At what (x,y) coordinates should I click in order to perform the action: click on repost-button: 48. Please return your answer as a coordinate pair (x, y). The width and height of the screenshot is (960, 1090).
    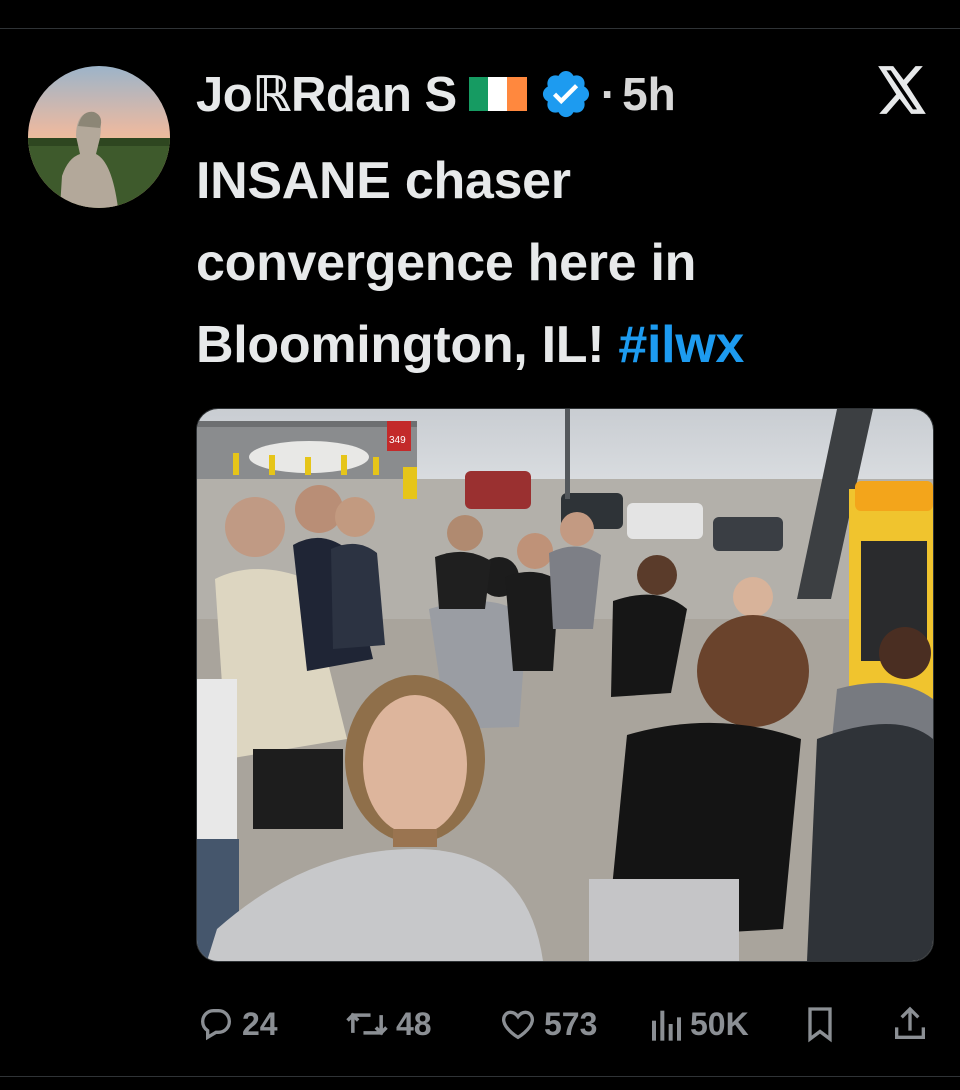
    Looking at the image, I should click on (388, 1024).